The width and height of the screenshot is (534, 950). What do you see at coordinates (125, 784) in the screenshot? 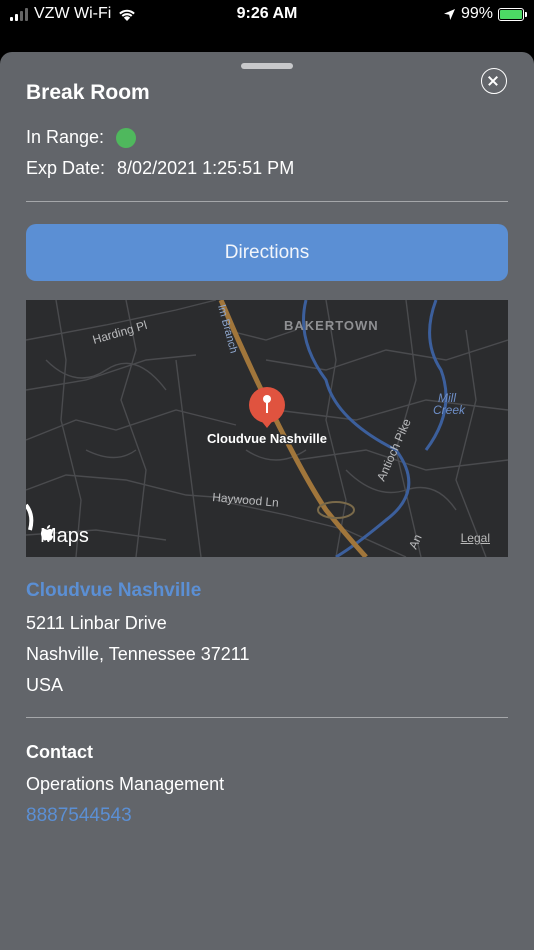
I see `contact-name: Operations Management` at bounding box center [125, 784].